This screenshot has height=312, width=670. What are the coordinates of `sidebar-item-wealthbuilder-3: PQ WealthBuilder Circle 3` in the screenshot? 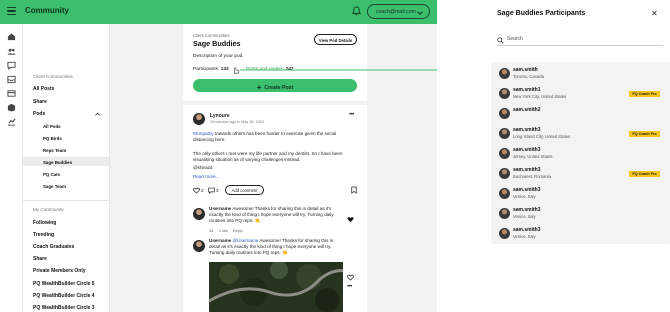 It's located at (64, 308).